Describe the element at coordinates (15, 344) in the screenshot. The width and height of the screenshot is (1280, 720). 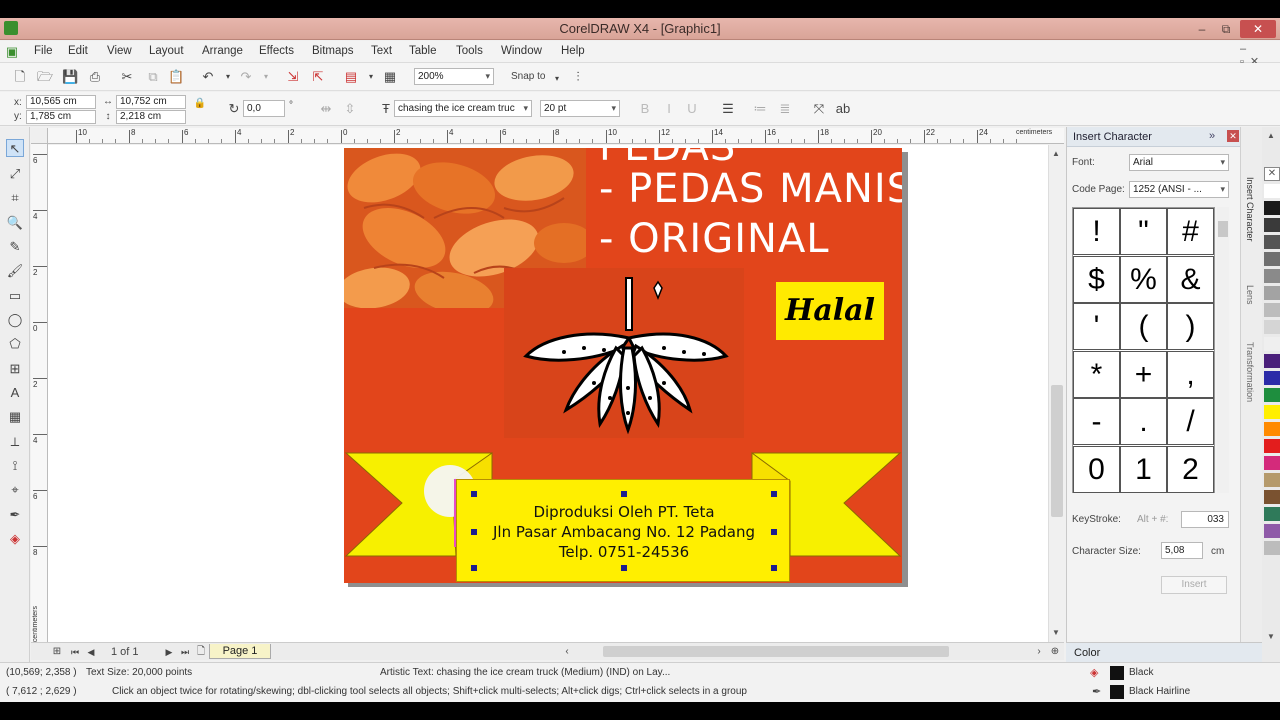
I see `polygon-tool-icon: ⬠` at that location.